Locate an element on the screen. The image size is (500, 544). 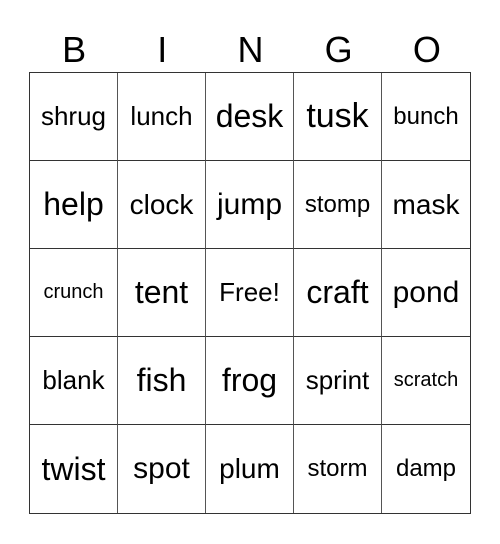
header-letter-g: G is located at coordinates (338, 49).